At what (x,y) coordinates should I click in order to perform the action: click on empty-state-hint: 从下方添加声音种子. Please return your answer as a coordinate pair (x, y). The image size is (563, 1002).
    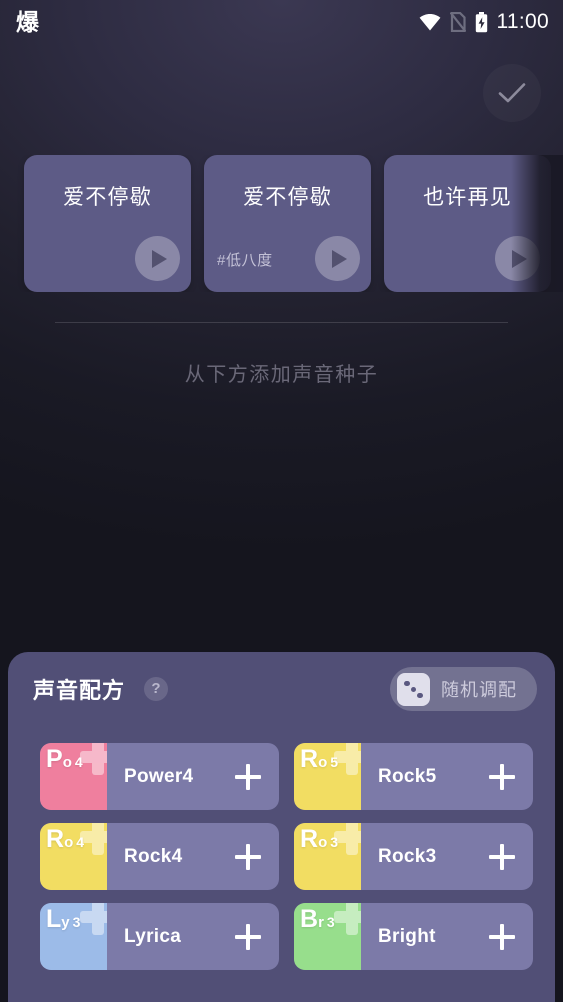
    Looking at the image, I should click on (281, 375).